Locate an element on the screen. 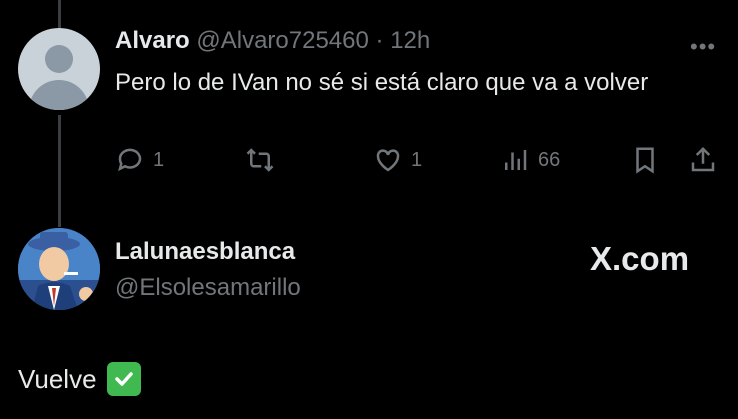  reply-header: Alvaro @Alvaro725460 · 12h is located at coordinates (272, 41).